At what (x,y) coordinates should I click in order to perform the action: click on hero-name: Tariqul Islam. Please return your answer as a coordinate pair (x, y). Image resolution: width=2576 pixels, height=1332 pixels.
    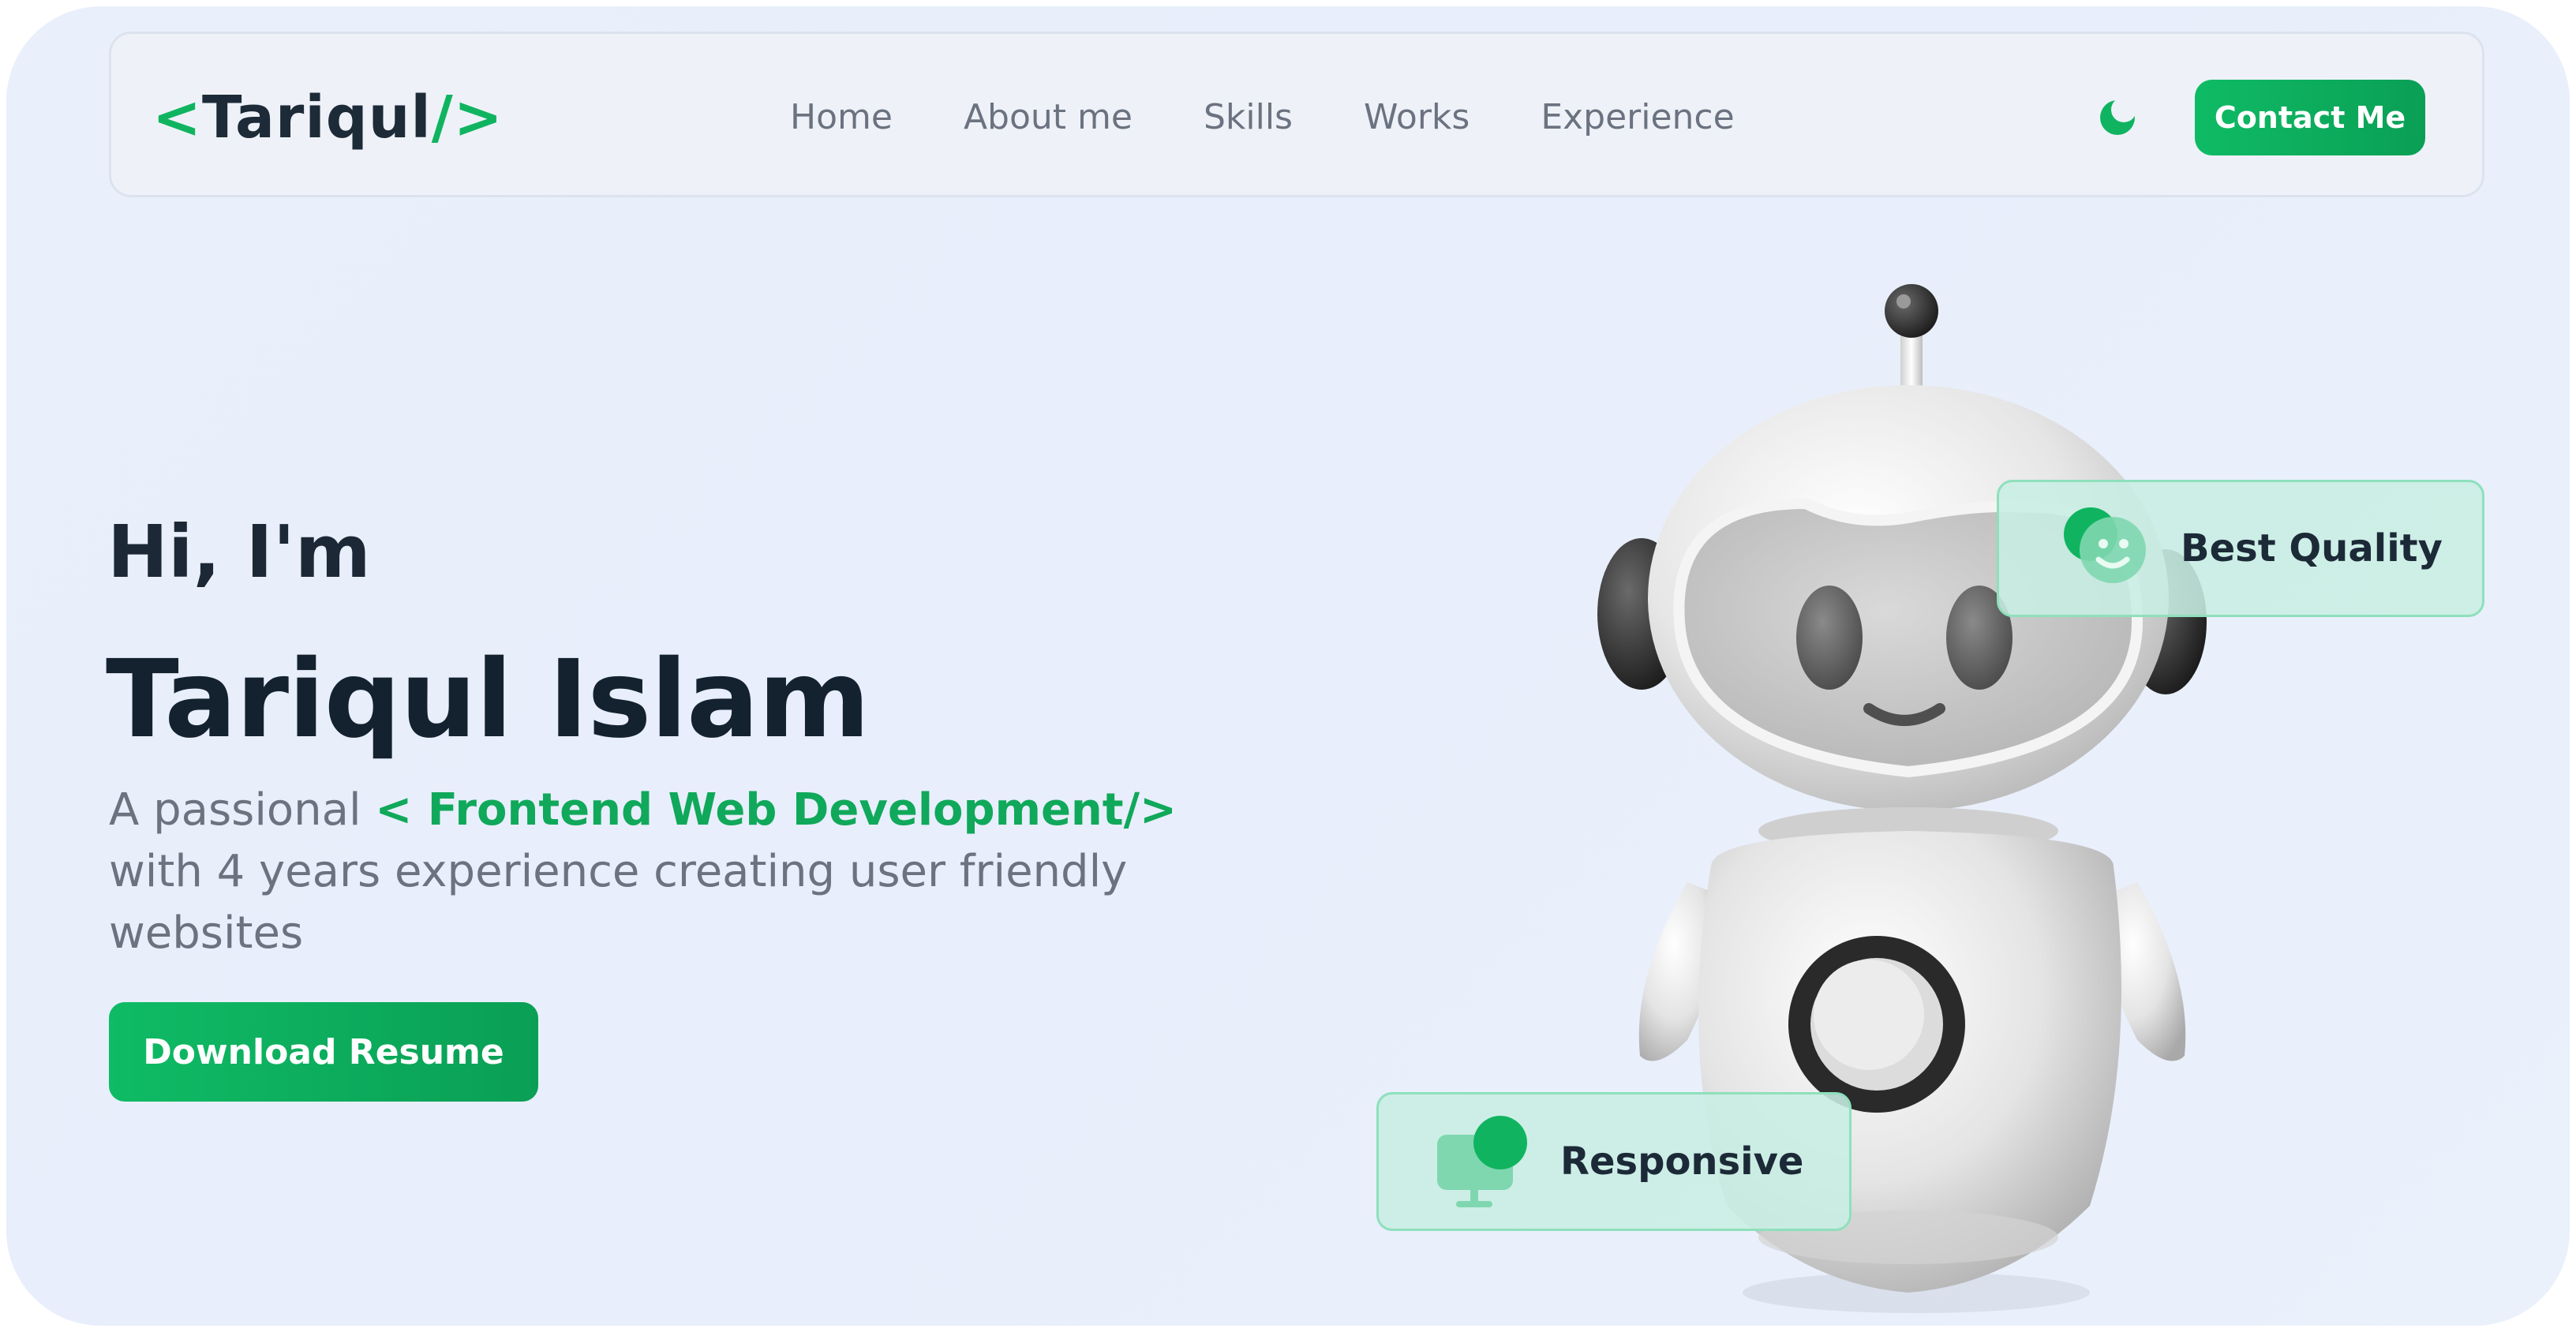
    Looking at the image, I should click on (488, 700).